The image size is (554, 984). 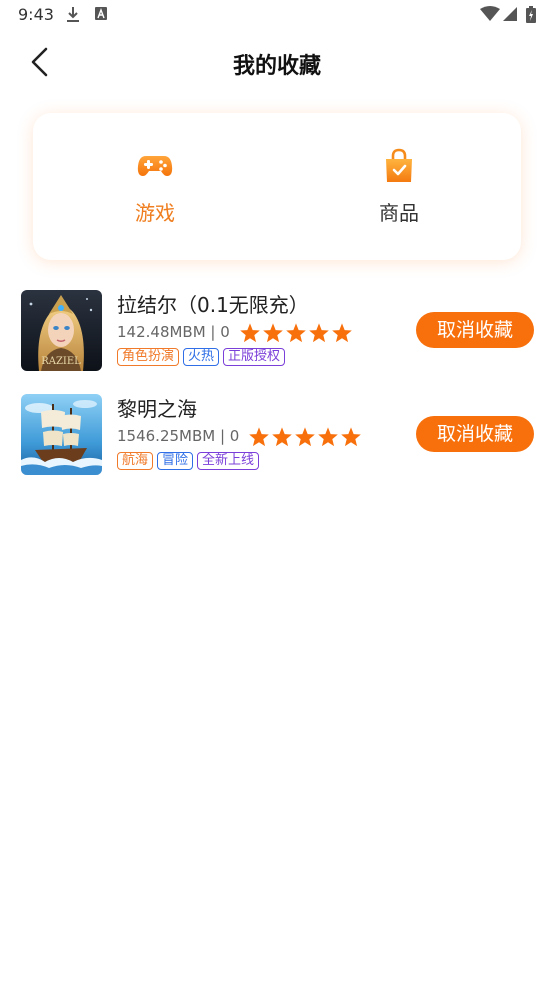 I want to click on shopping-bag-icon, so click(x=399, y=165).